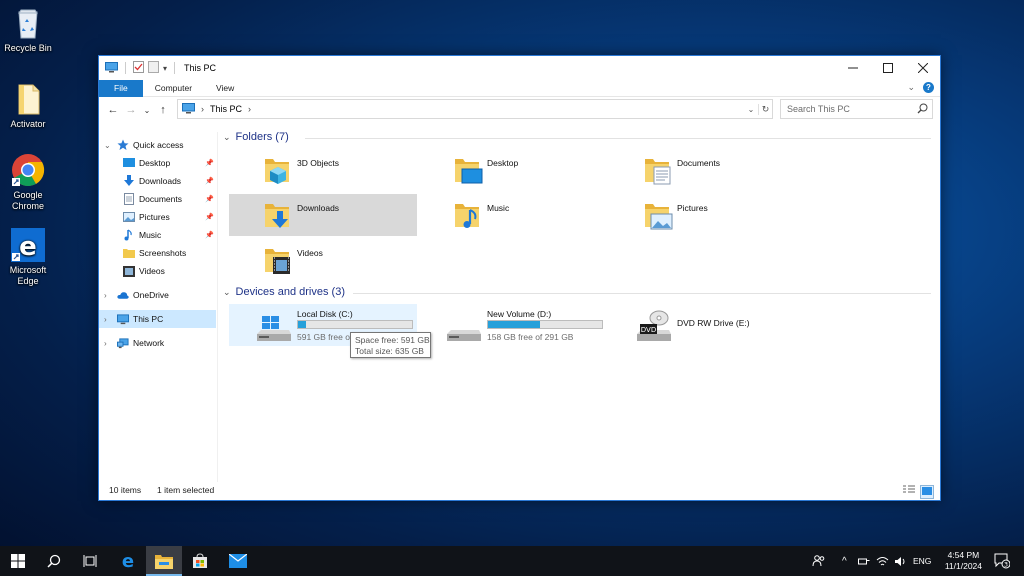 The width and height of the screenshot is (1024, 576). What do you see at coordinates (751, 109) in the screenshot?
I see `address-dropdown-icon: ⌄` at bounding box center [751, 109].